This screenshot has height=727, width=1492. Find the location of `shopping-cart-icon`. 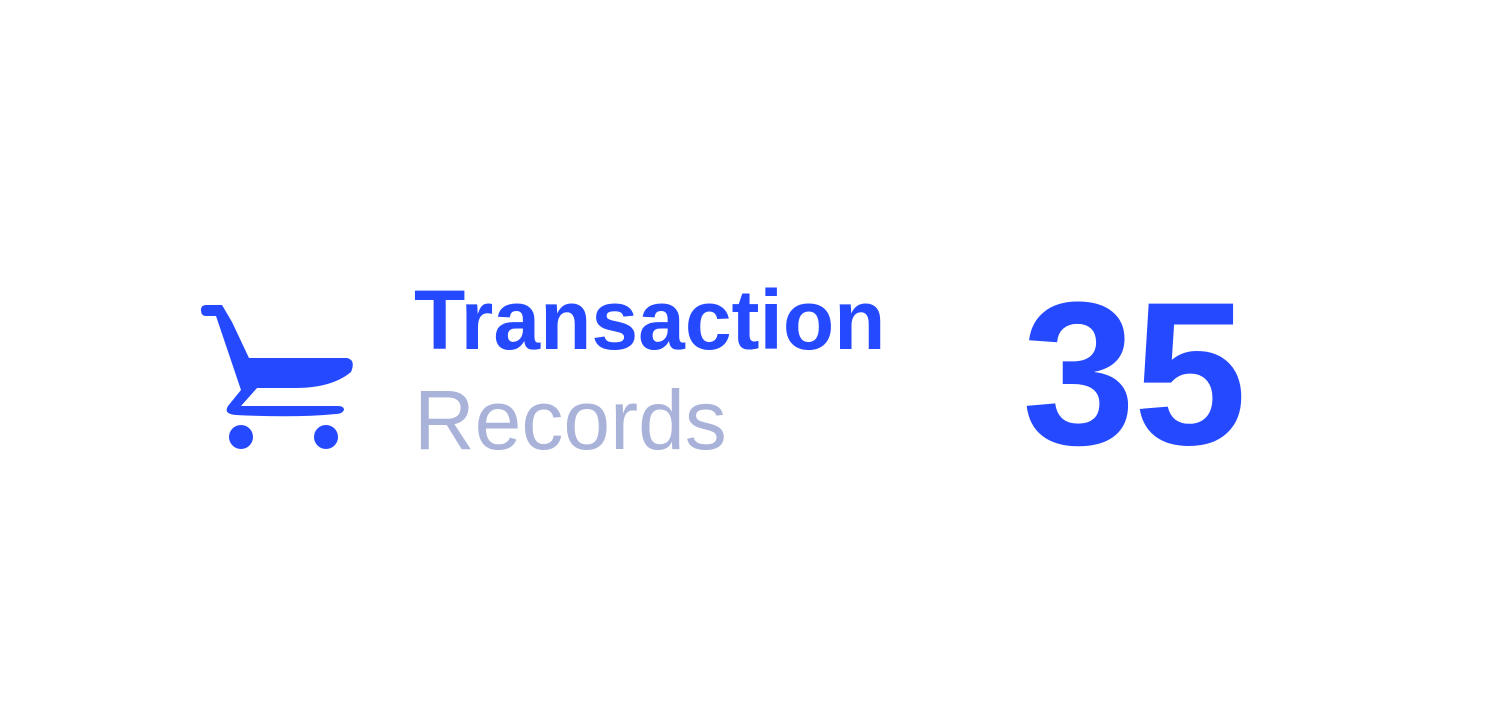

shopping-cart-icon is located at coordinates (277, 376).